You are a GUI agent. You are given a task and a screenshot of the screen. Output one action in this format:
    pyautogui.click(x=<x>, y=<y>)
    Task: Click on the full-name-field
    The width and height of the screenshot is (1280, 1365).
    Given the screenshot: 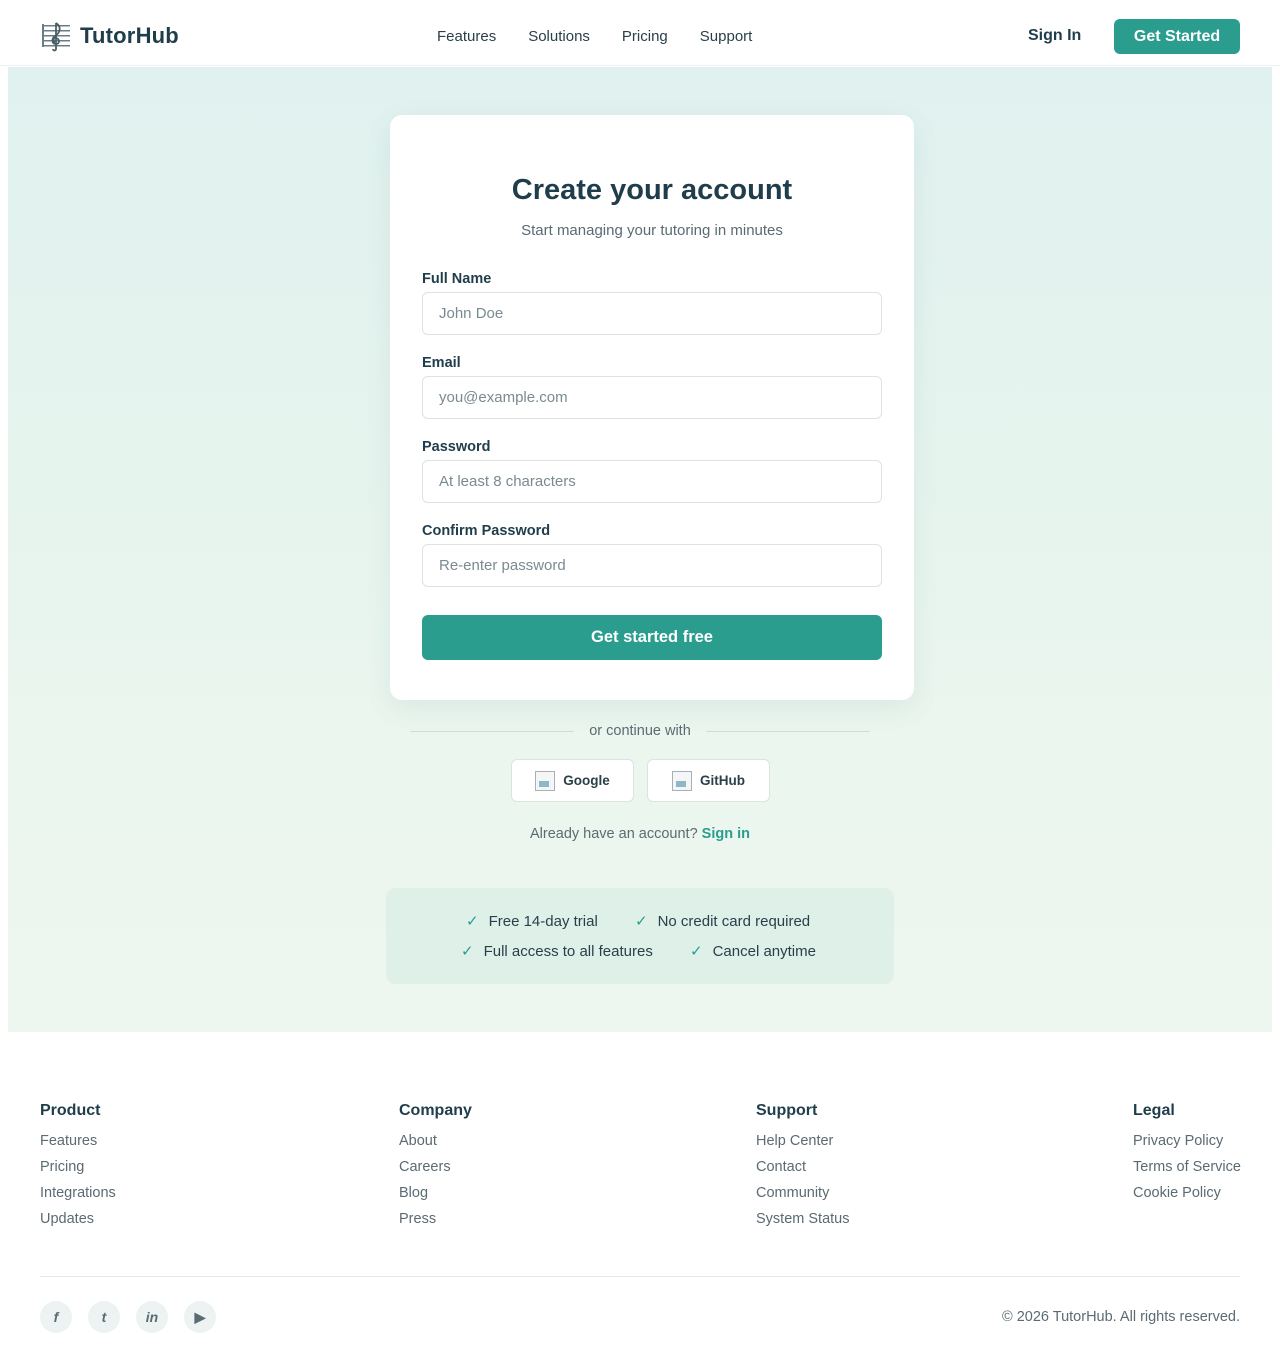 What is the action you would take?
    pyautogui.click(x=652, y=313)
    